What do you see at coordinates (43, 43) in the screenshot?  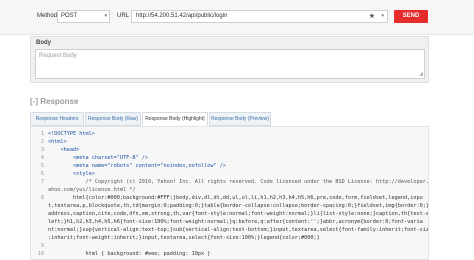 I see `body-title: Body` at bounding box center [43, 43].